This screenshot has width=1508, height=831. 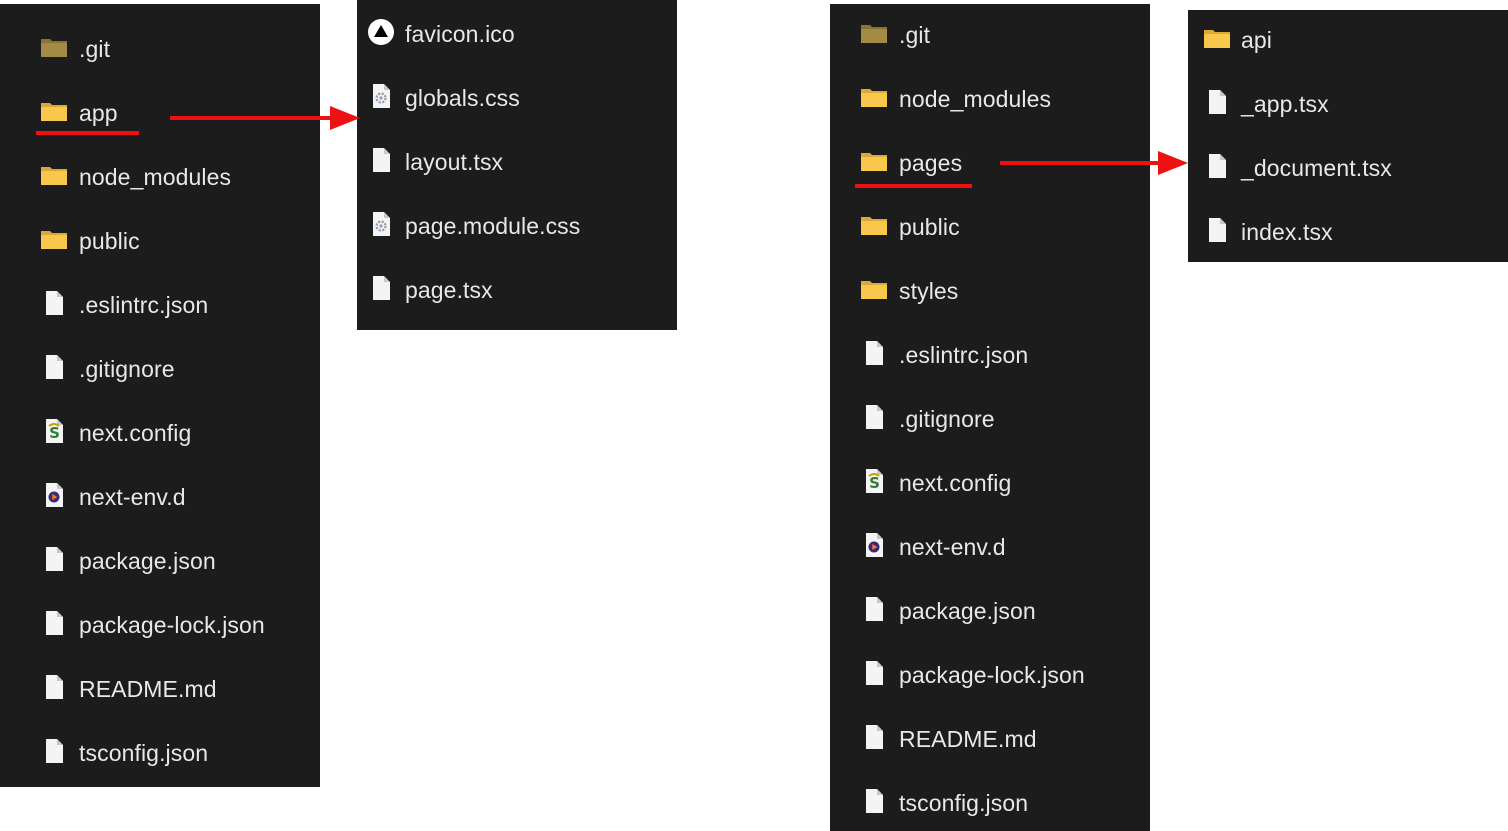 I want to click on list-item: _app.tsx, so click(x=1348, y=102).